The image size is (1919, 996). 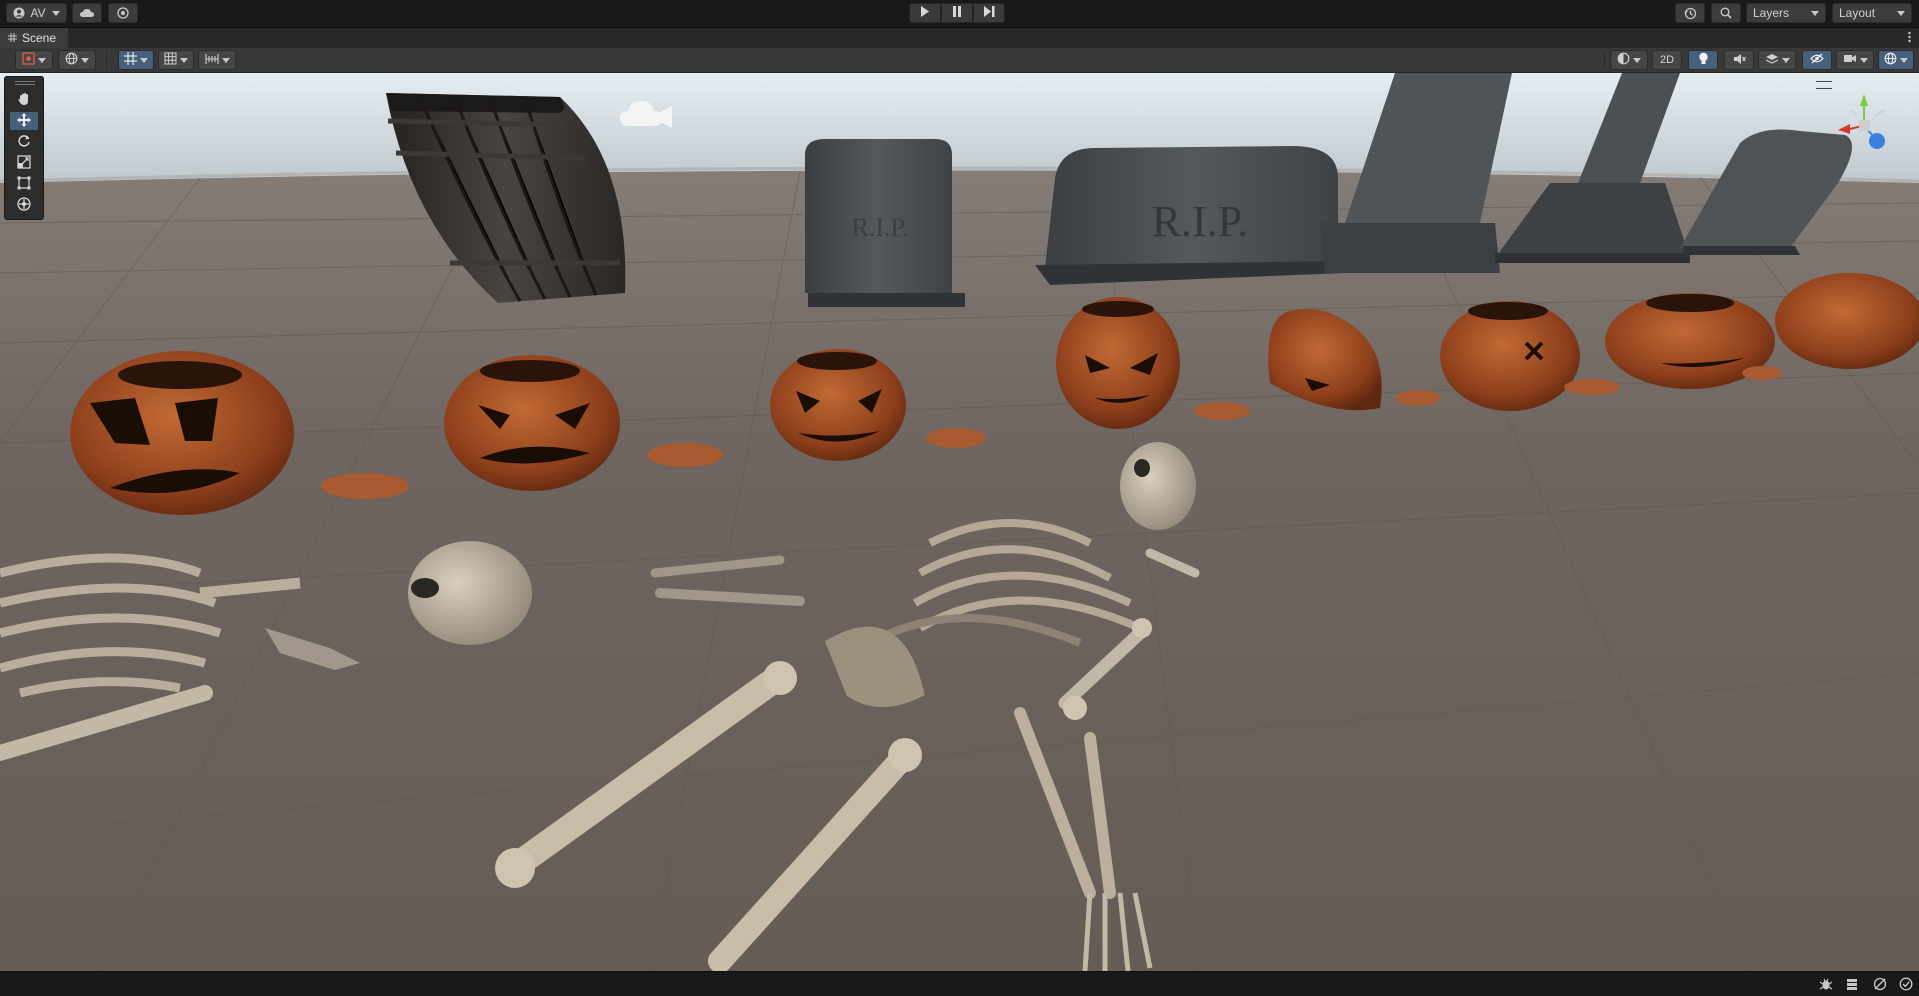 I want to click on palette-grip, so click(x=25, y=83).